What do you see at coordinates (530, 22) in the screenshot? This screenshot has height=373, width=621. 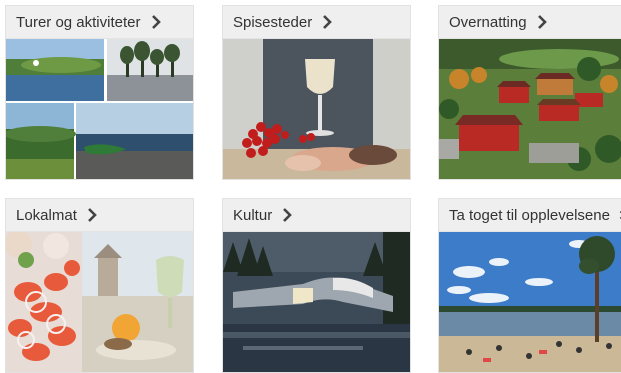 I see `card-header: Overnatting` at bounding box center [530, 22].